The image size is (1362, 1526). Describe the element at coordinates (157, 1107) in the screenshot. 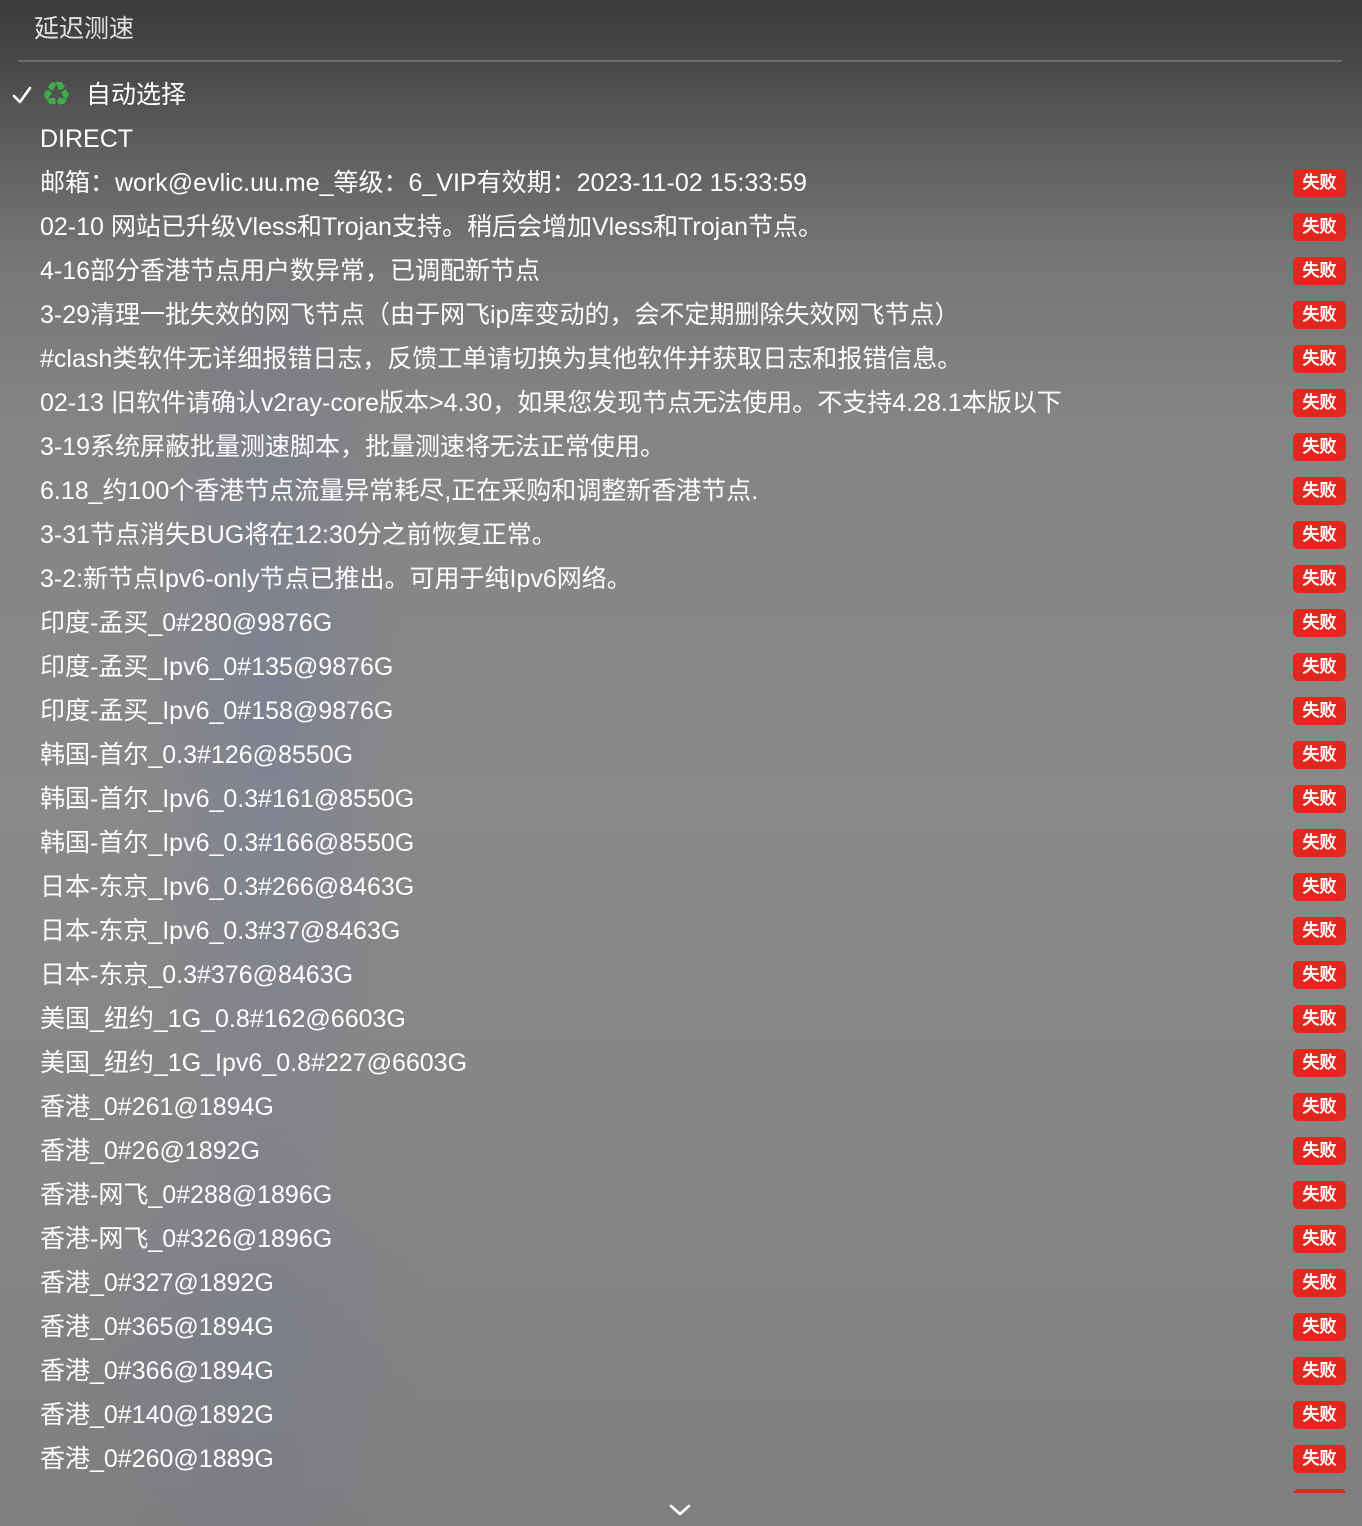

I see `proxy-item-label: 香港_0#261@1894G` at that location.